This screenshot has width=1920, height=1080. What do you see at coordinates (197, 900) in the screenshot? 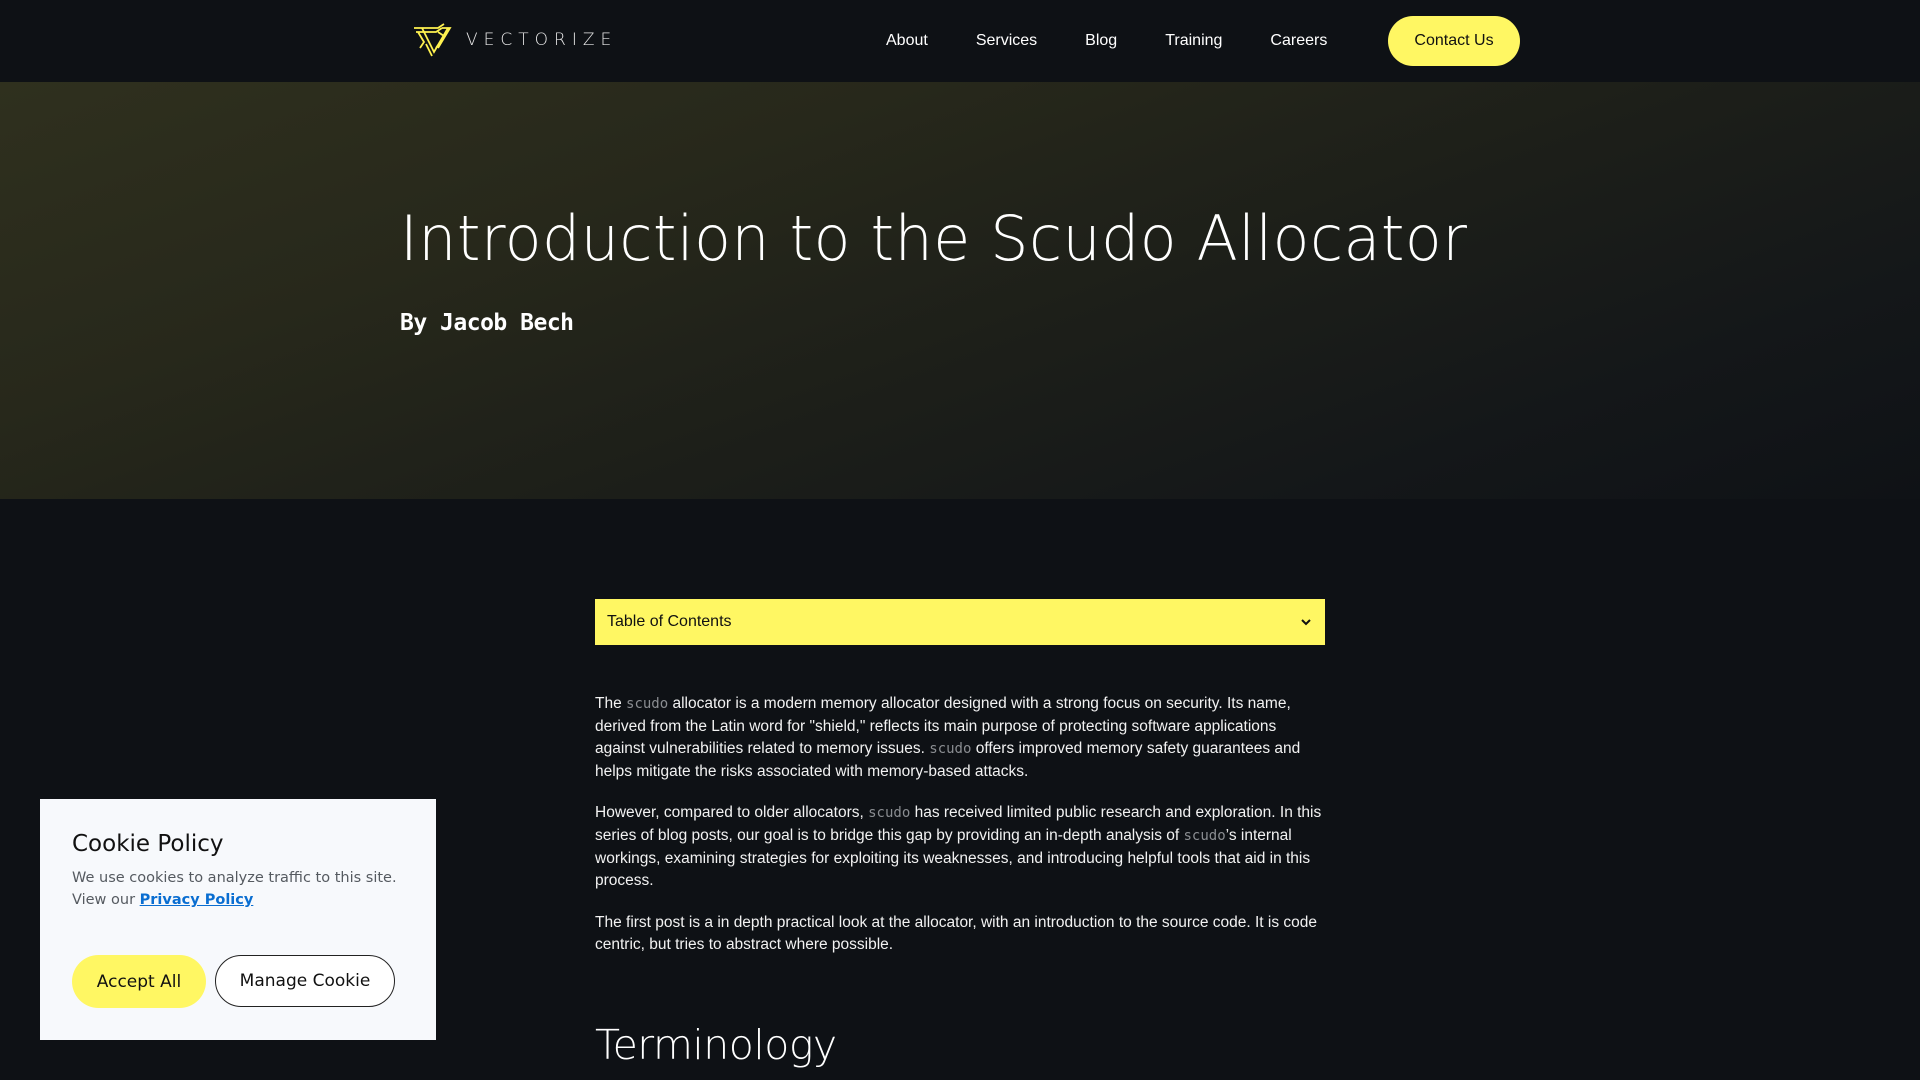
I see `privacy-policy-link: Privacy Policy` at bounding box center [197, 900].